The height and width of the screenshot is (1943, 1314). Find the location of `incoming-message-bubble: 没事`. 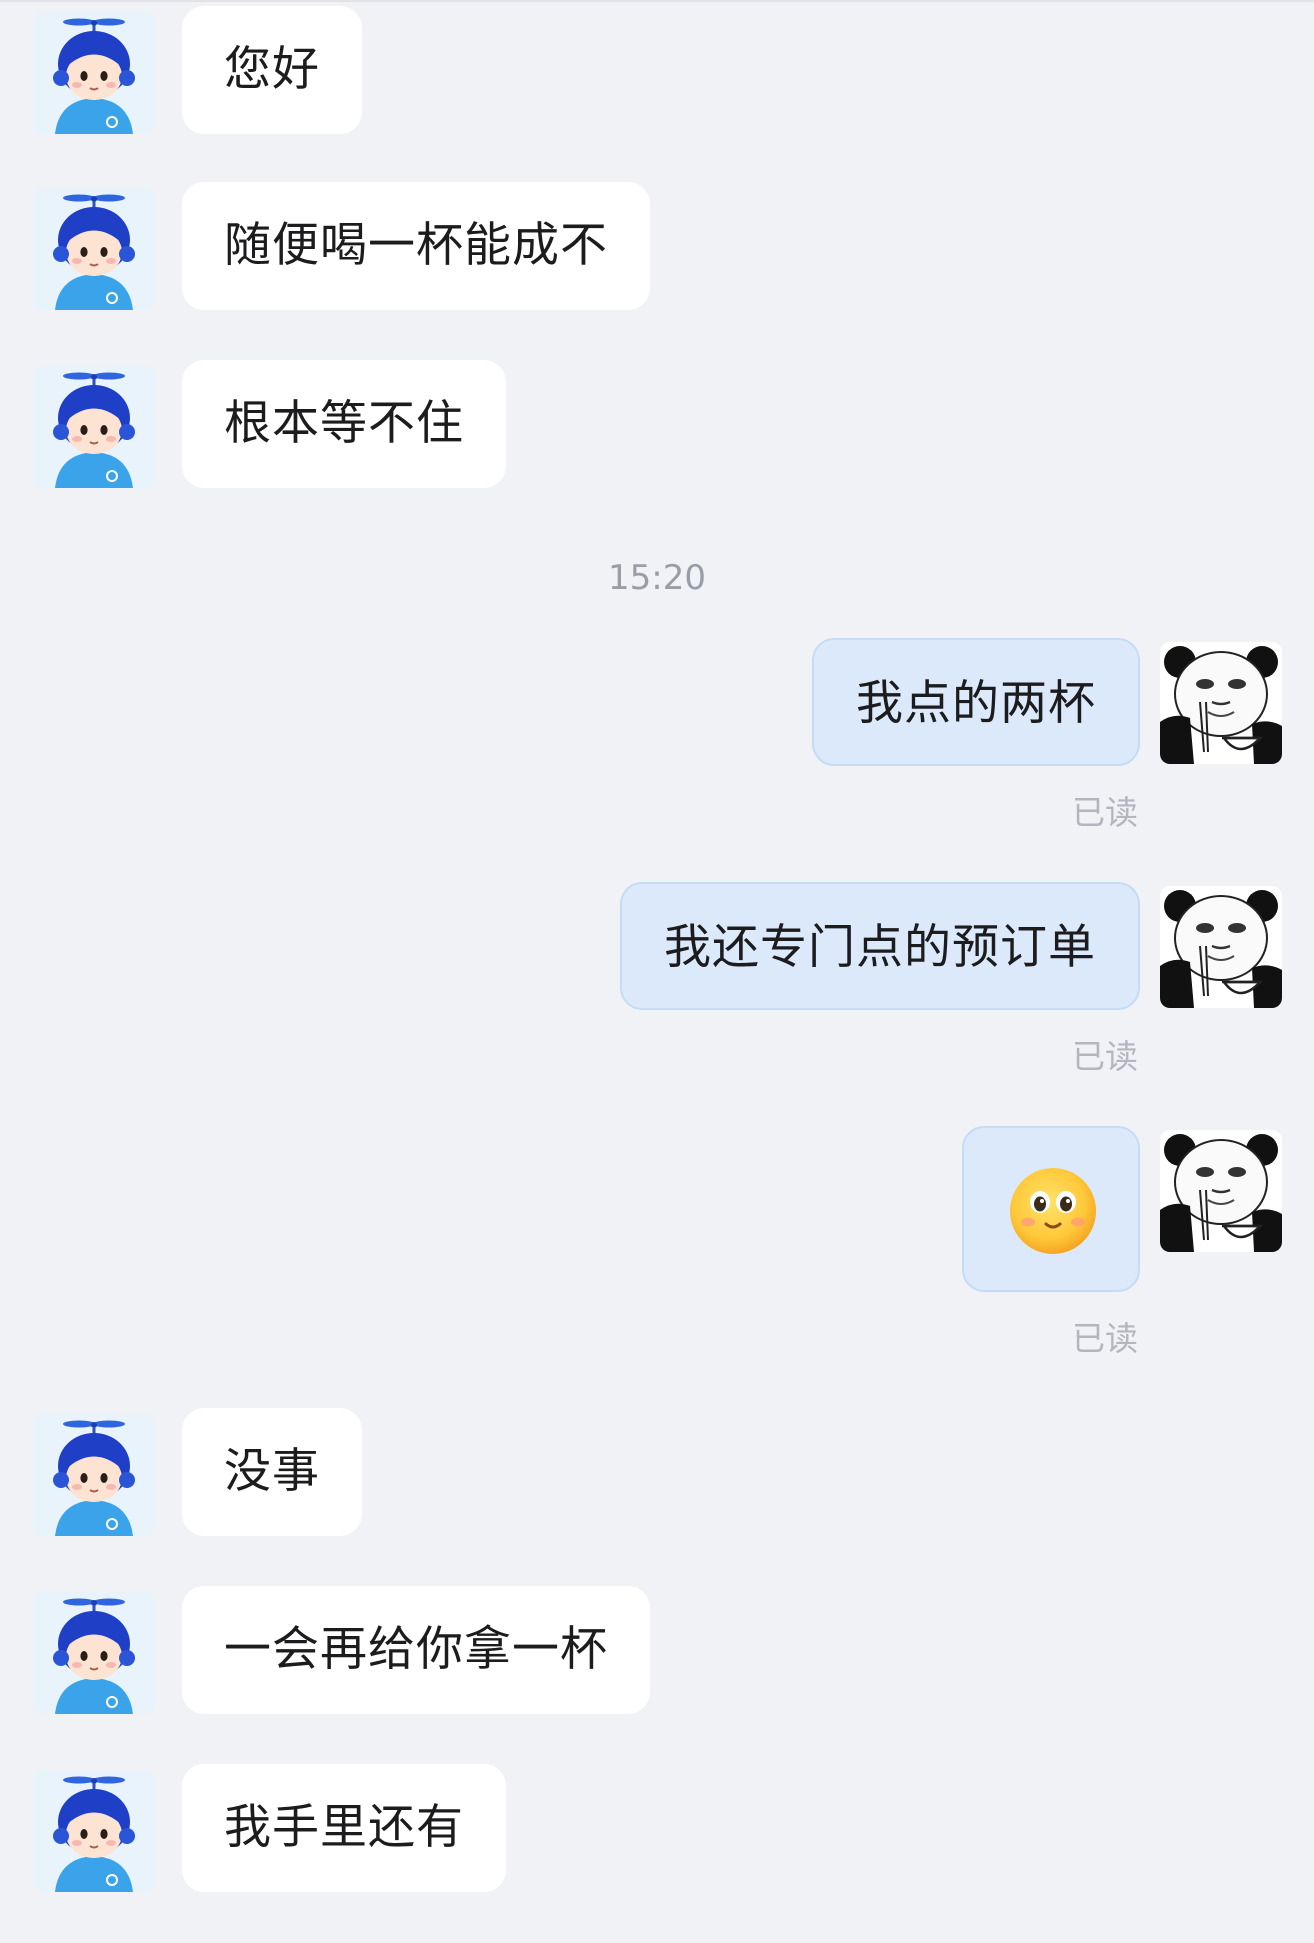

incoming-message-bubble: 没事 is located at coordinates (272, 1472).